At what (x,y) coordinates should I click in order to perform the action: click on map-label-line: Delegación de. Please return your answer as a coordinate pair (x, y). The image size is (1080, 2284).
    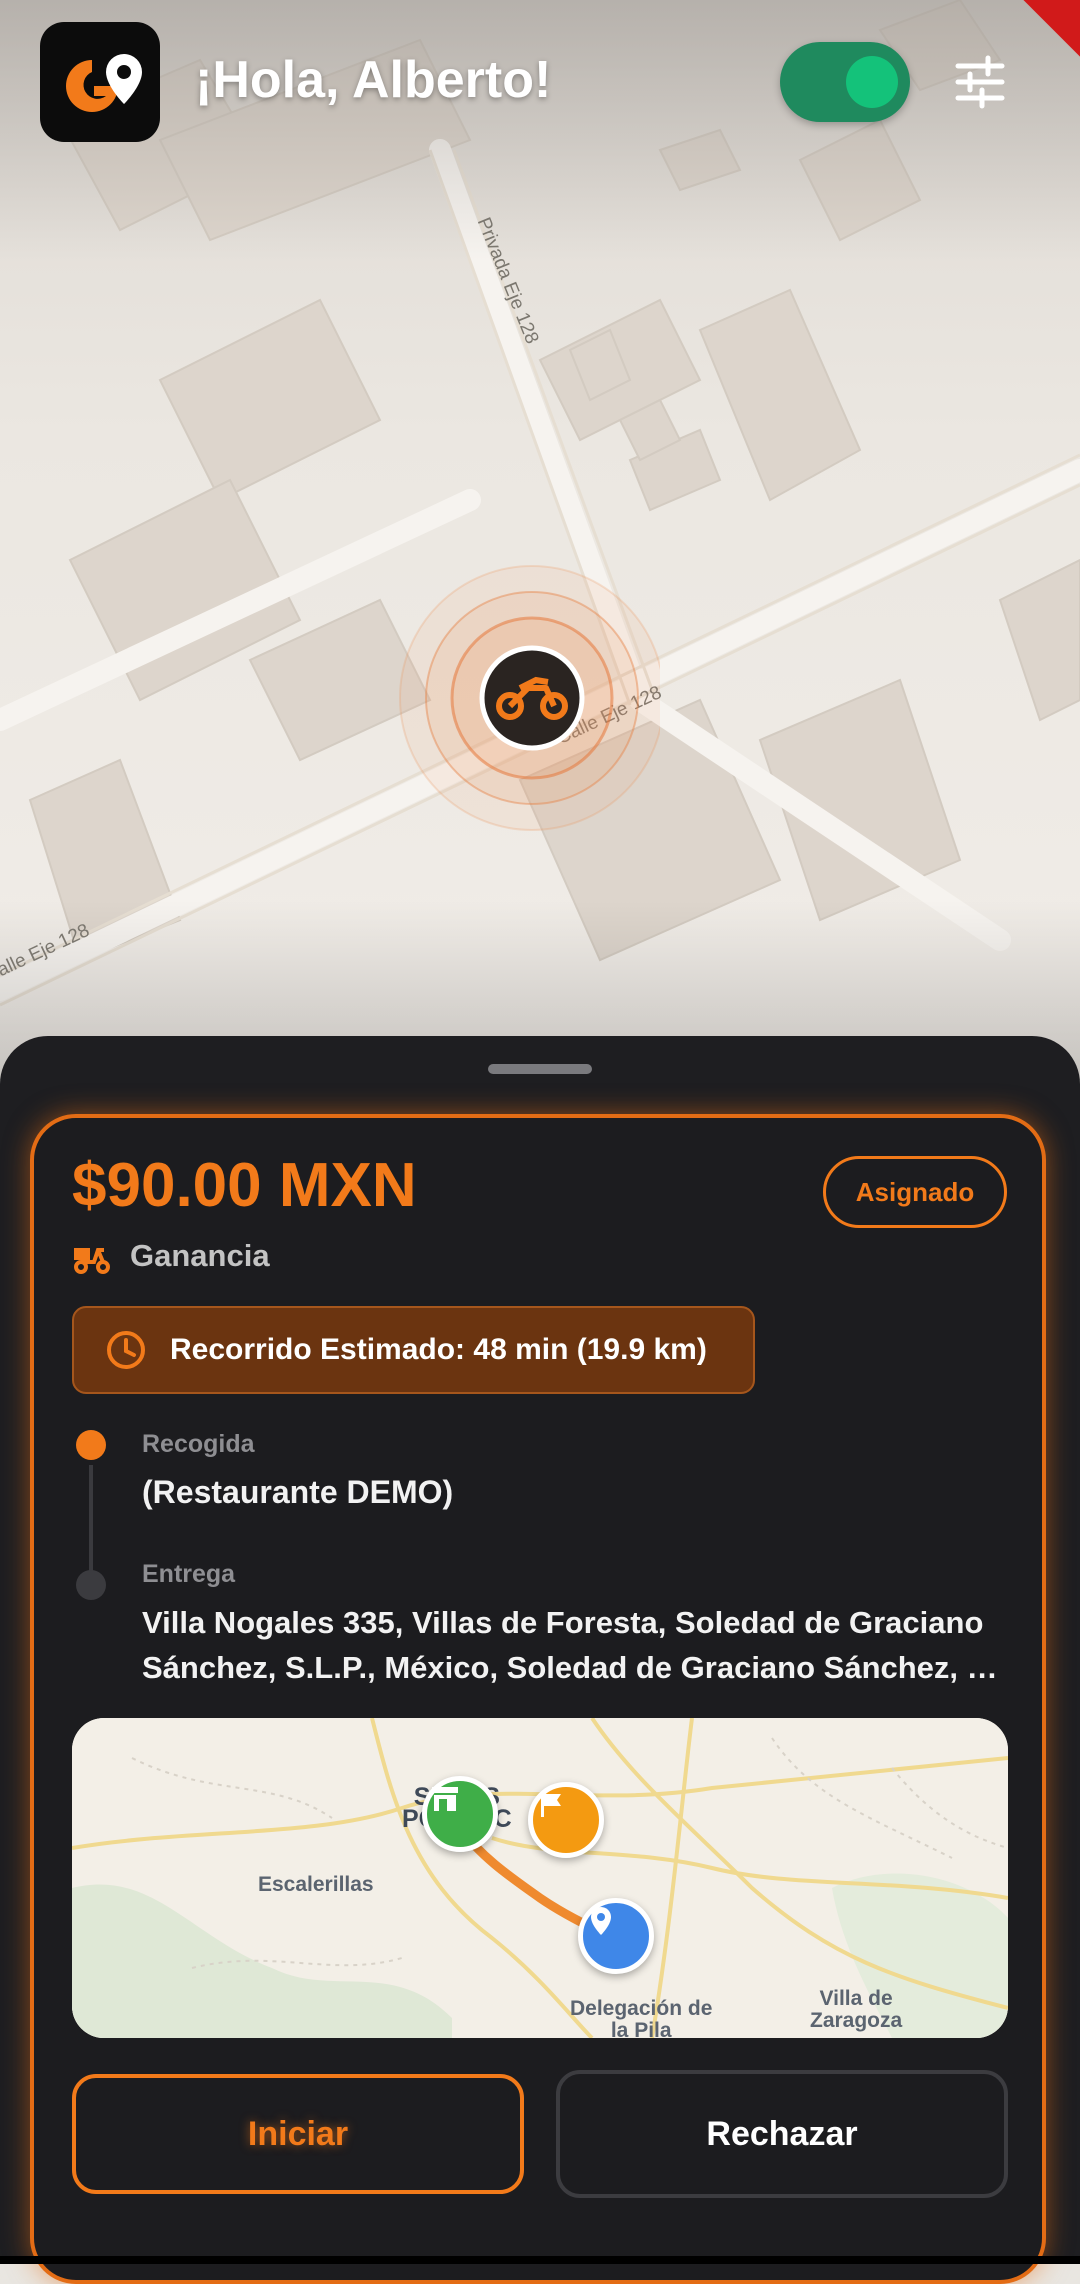
    Looking at the image, I should click on (641, 2008).